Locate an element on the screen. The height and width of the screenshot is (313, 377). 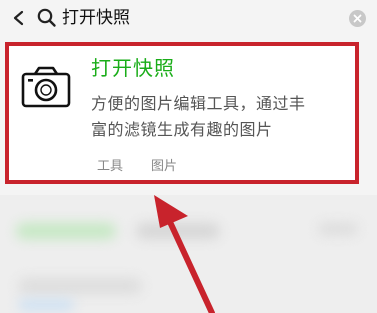
camera-icon is located at coordinates (46, 87).